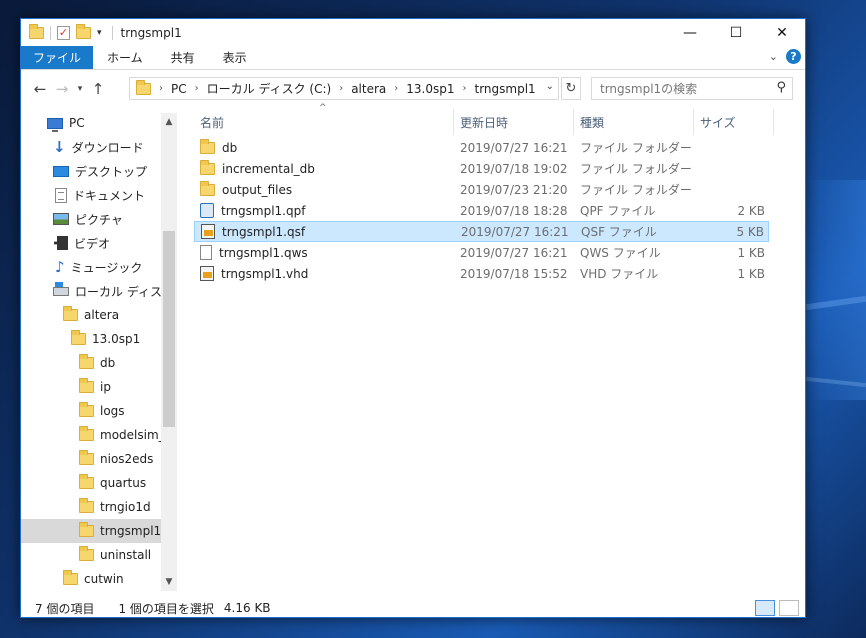 The height and width of the screenshot is (638, 866). I want to click on column-header-date: 更新日時, so click(514, 122).